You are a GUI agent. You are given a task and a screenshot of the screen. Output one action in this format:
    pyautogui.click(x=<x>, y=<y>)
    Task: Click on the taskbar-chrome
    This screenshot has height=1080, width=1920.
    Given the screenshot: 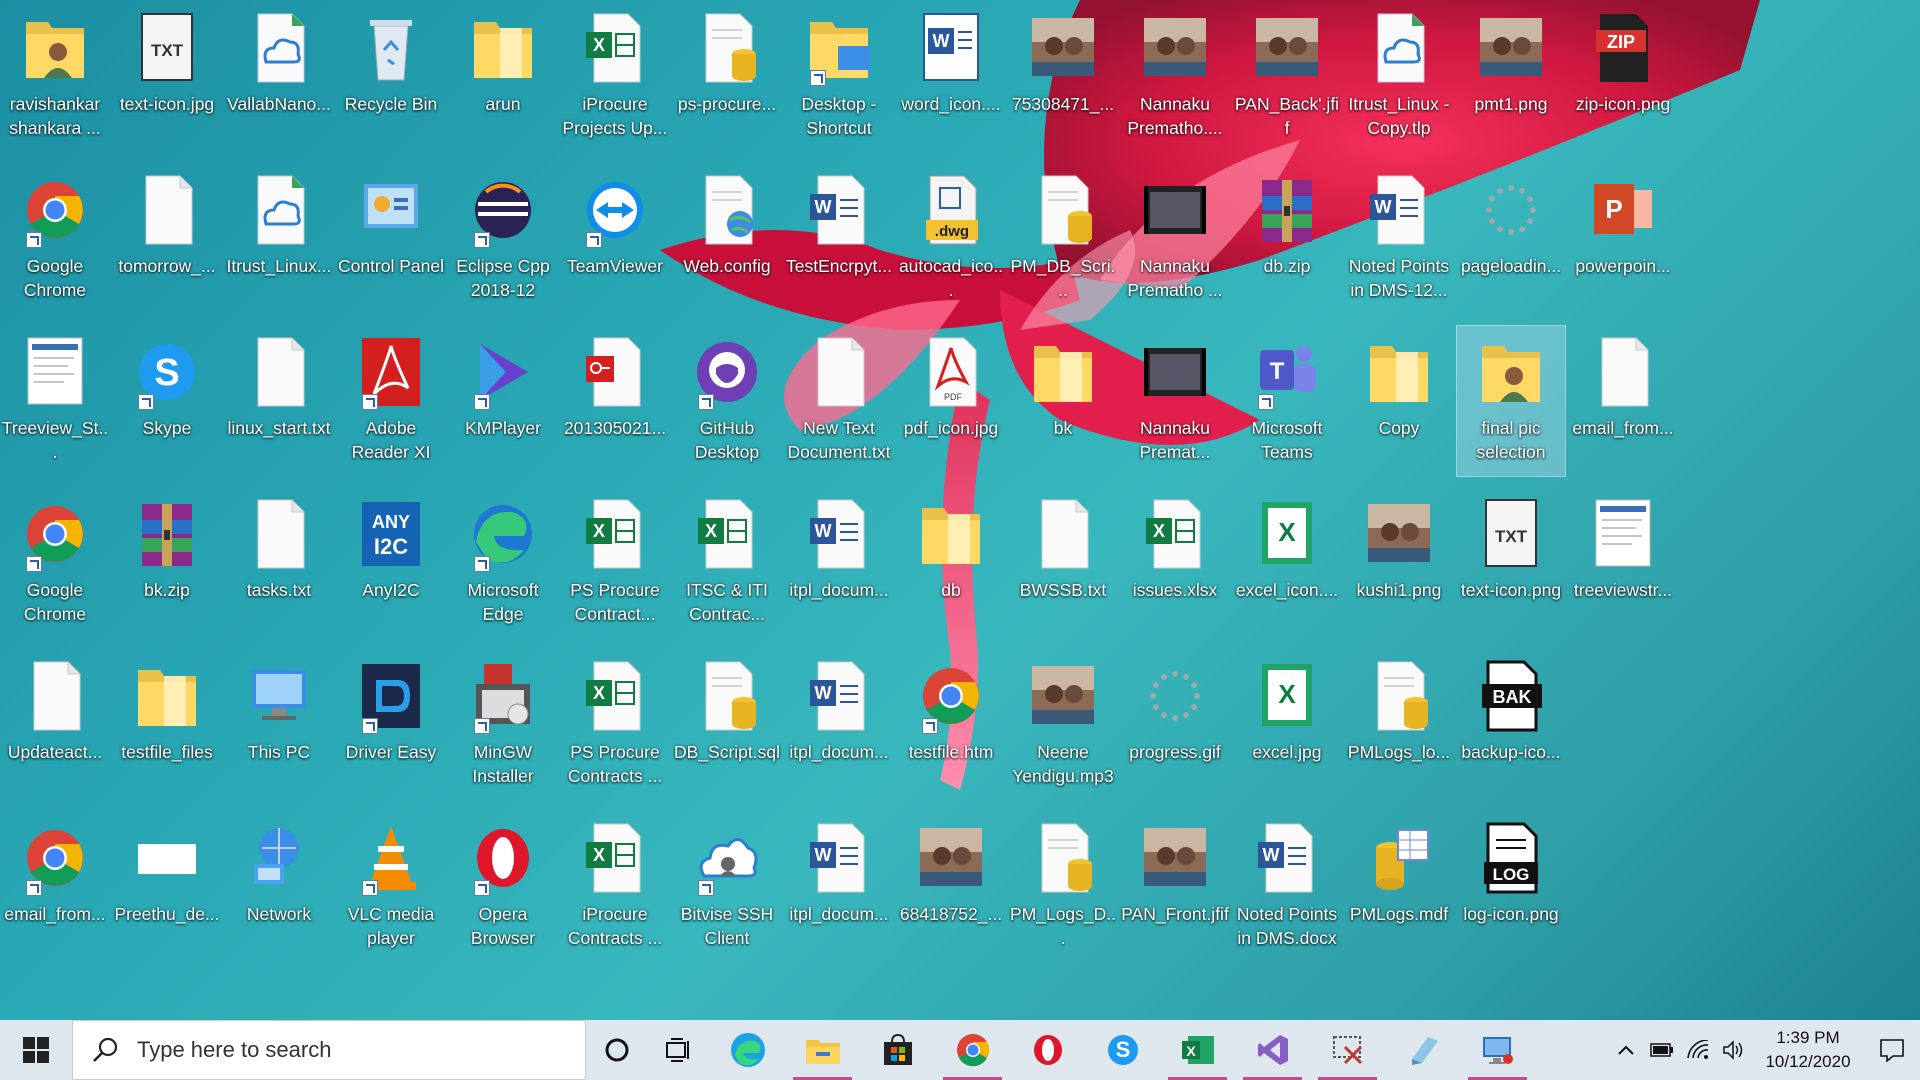 What is the action you would take?
    pyautogui.click(x=972, y=1050)
    